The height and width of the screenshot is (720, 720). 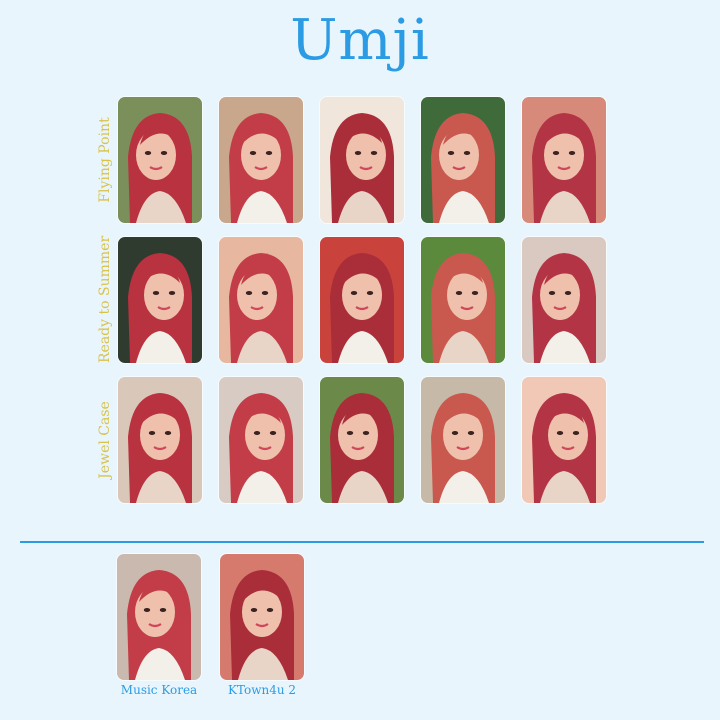 I want to click on bonus-label-ktown4u-2: KTown4u 2, so click(x=262, y=690).